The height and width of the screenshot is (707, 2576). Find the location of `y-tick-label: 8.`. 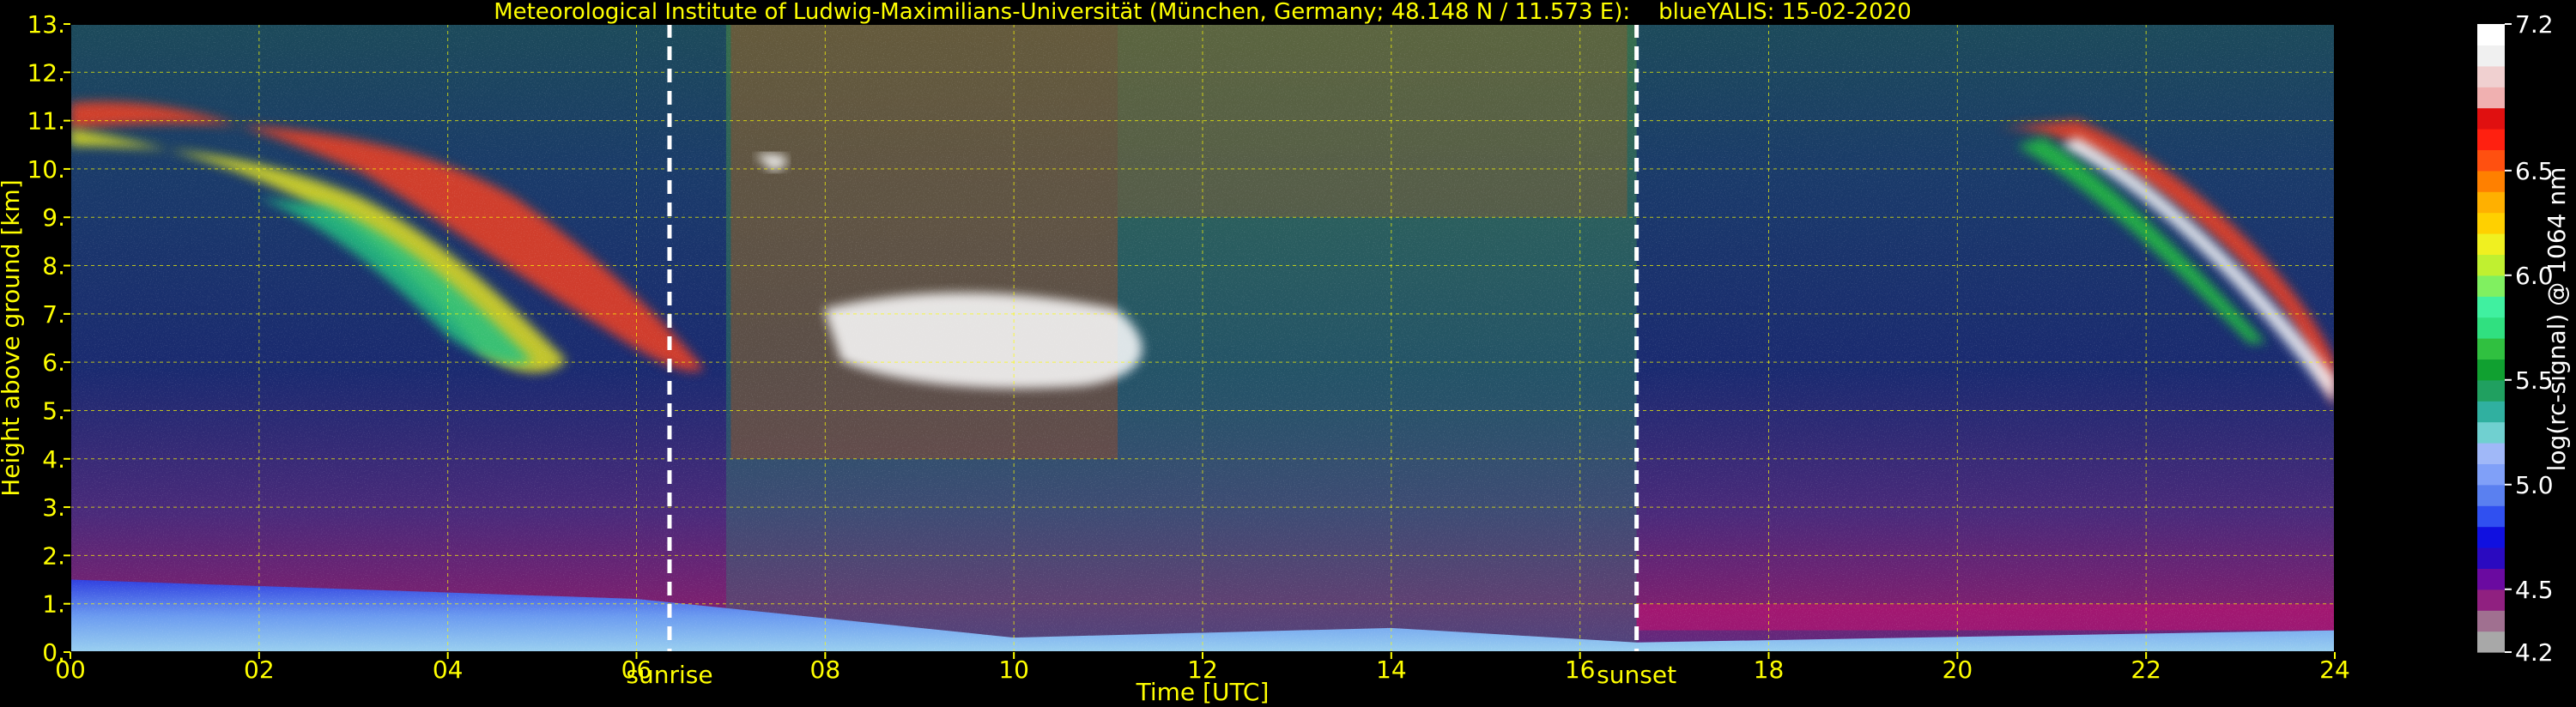

y-tick-label: 8. is located at coordinates (53, 266).